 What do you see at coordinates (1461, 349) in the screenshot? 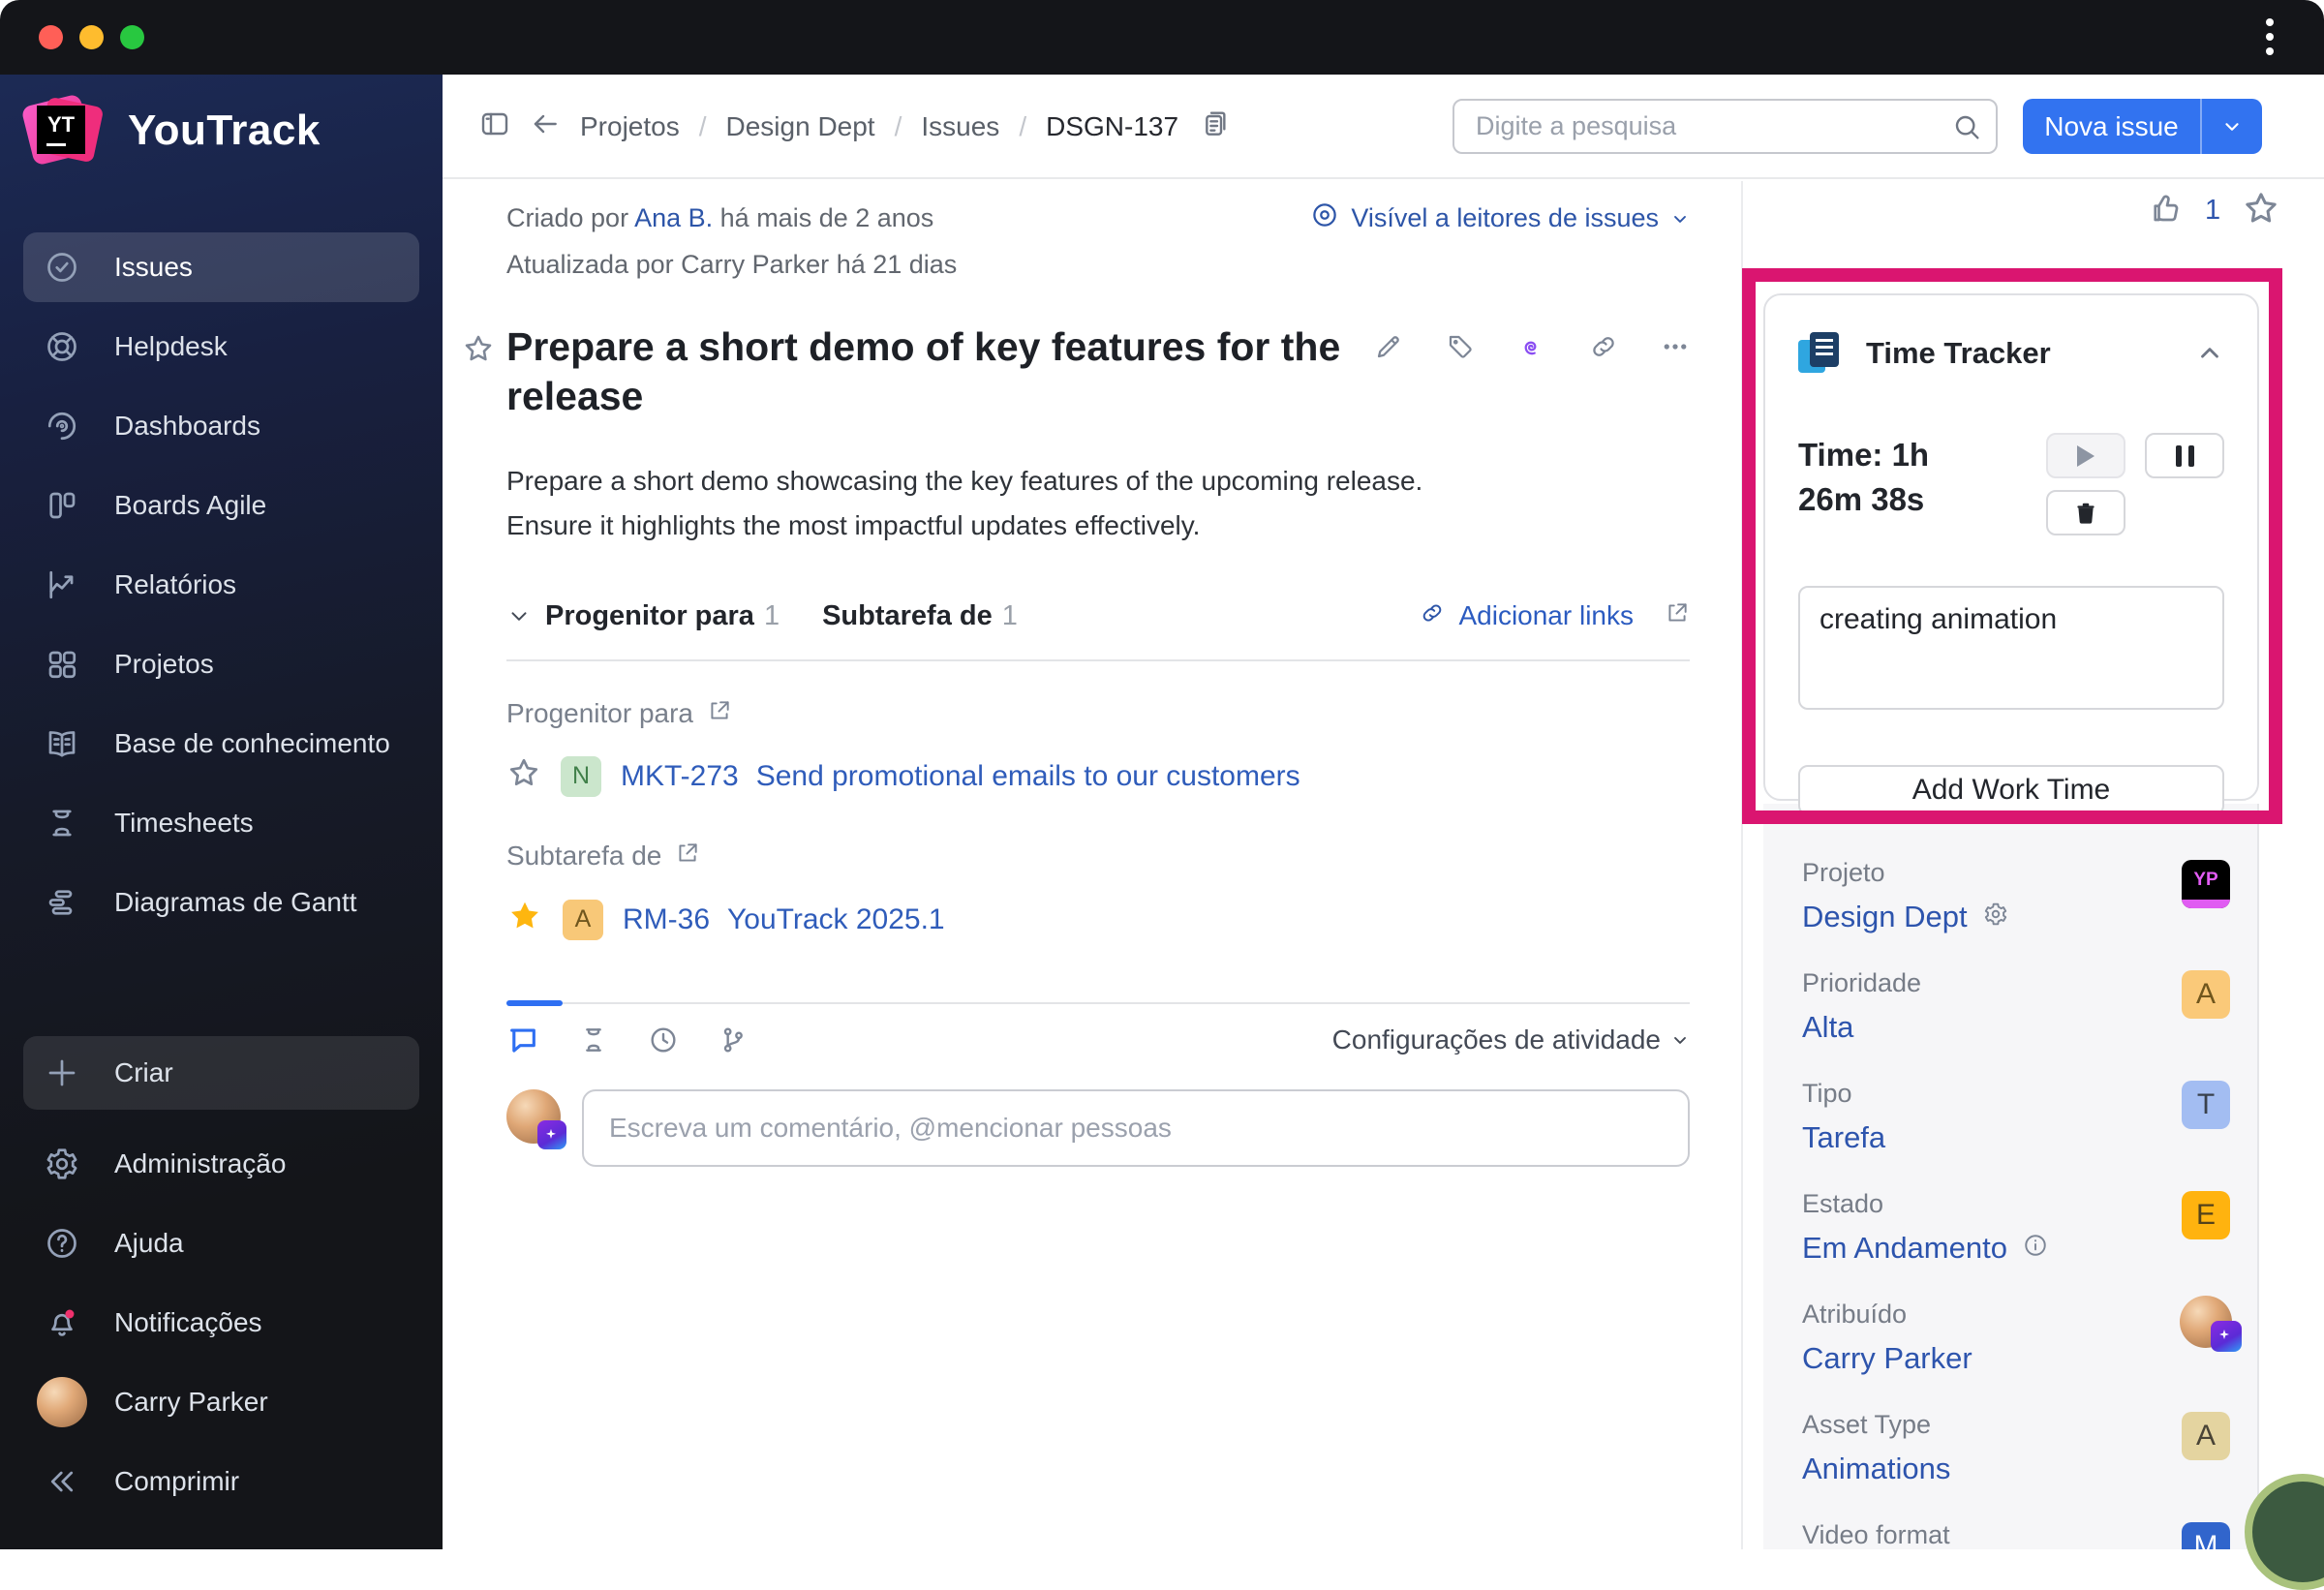
I see `tag-icon` at bounding box center [1461, 349].